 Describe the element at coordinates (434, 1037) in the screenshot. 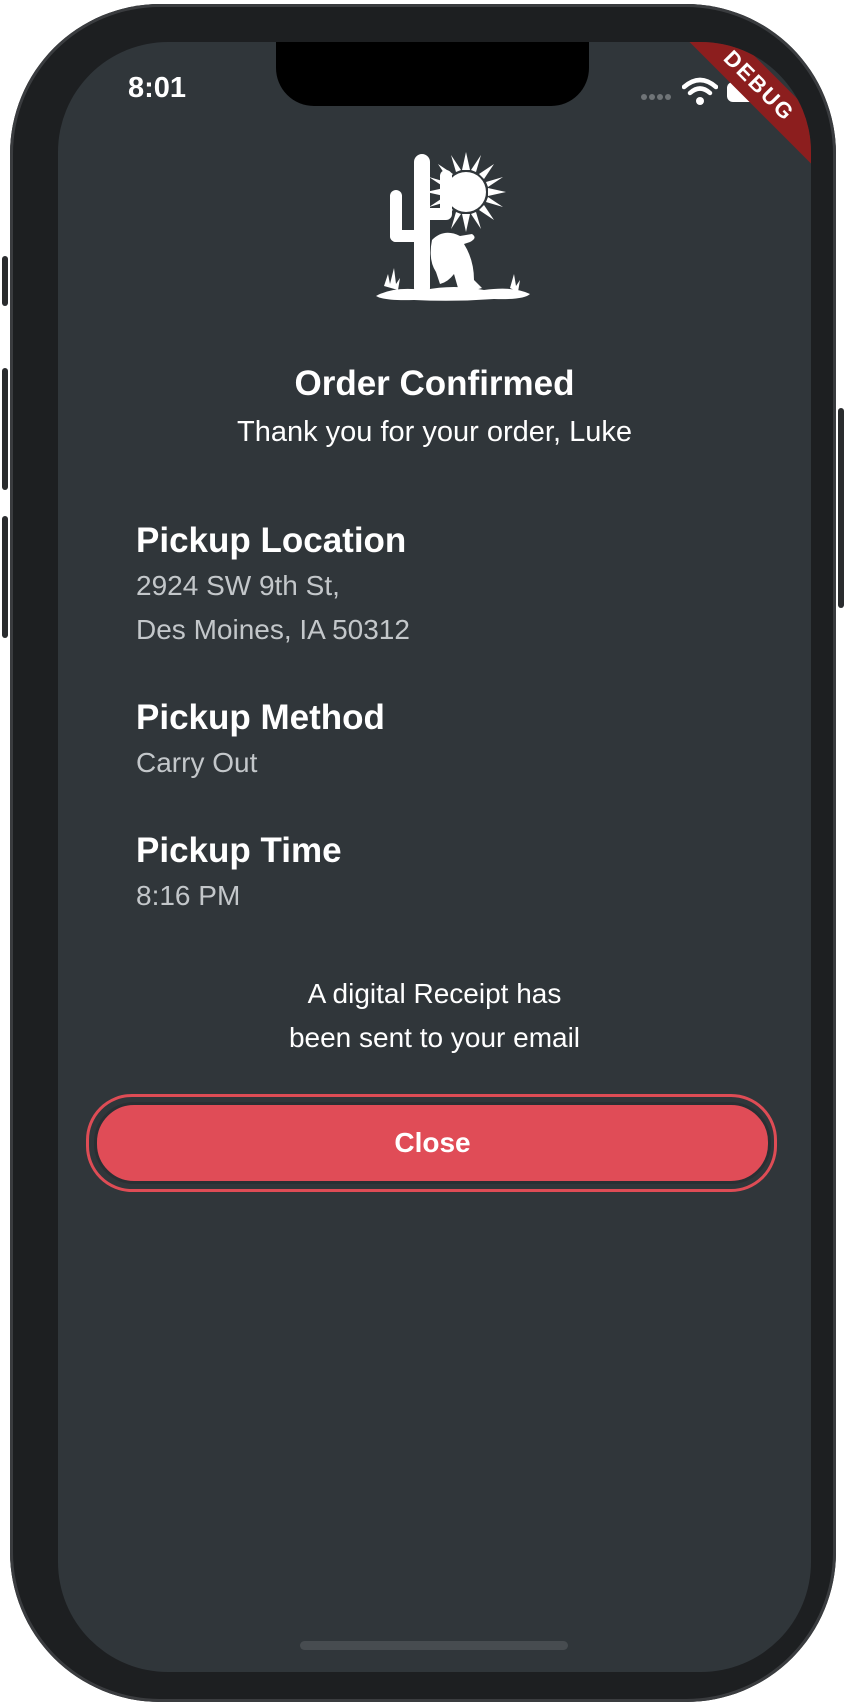

I see `receipt-message-line2: been sent to your email` at that location.